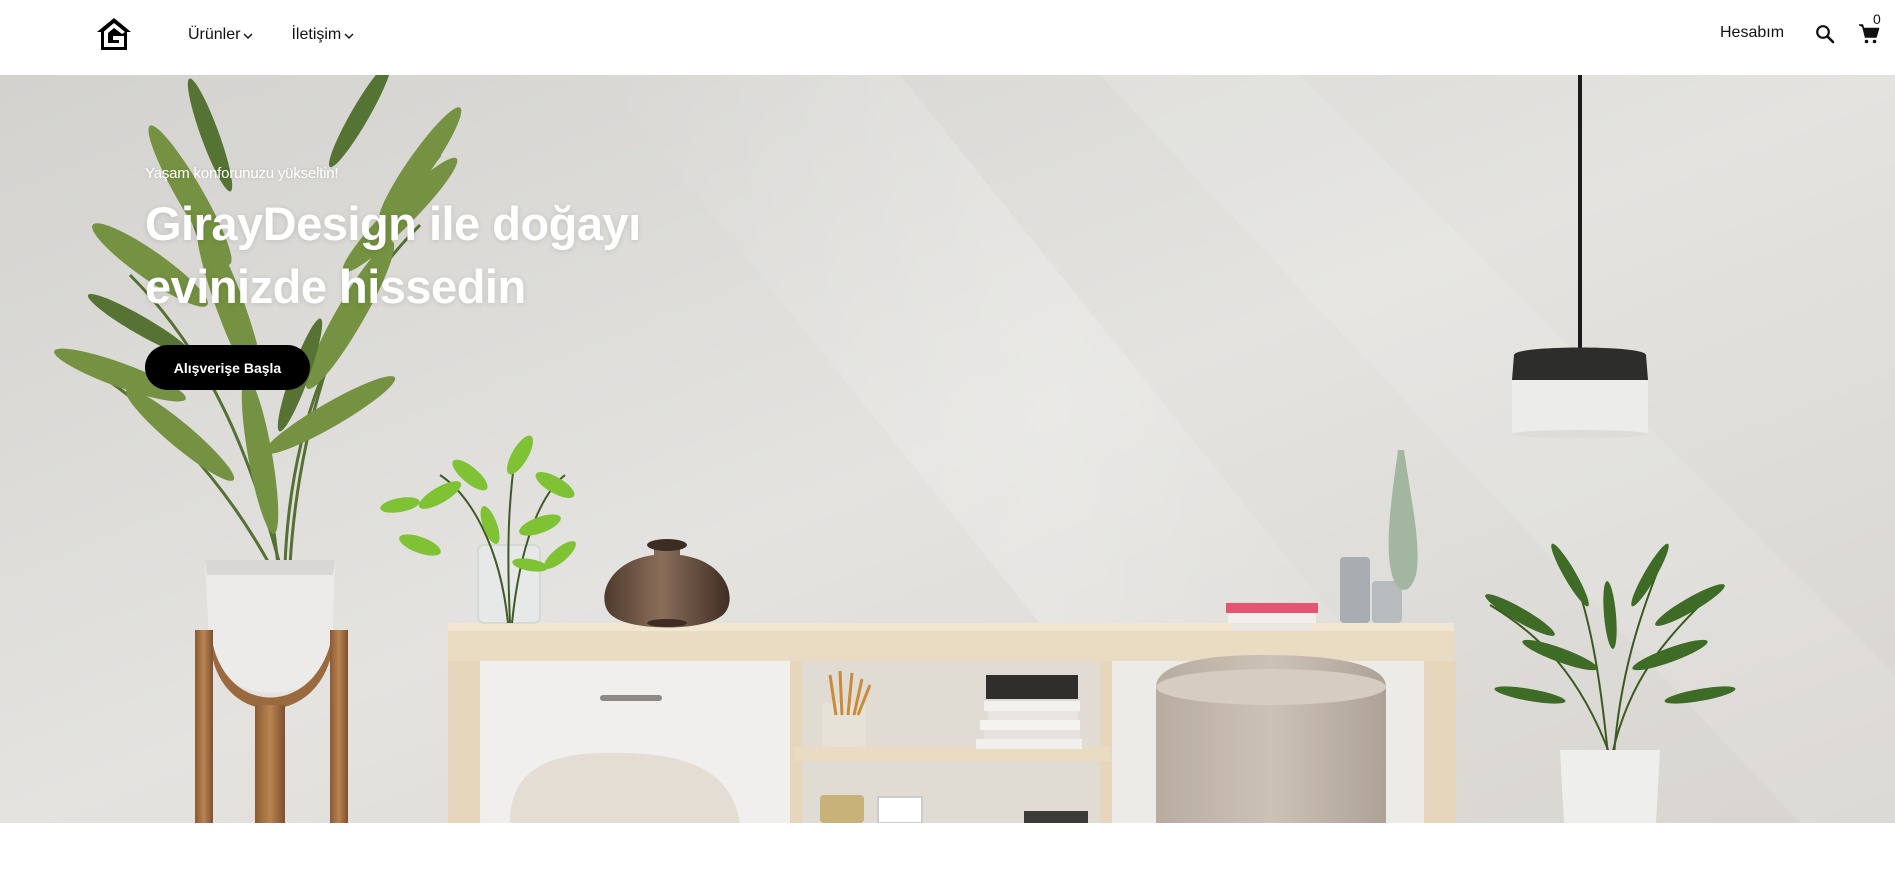 This screenshot has height=872, width=1895. Describe the element at coordinates (335, 286) in the screenshot. I see `hero-title-line-2: evinizde hissedin` at that location.